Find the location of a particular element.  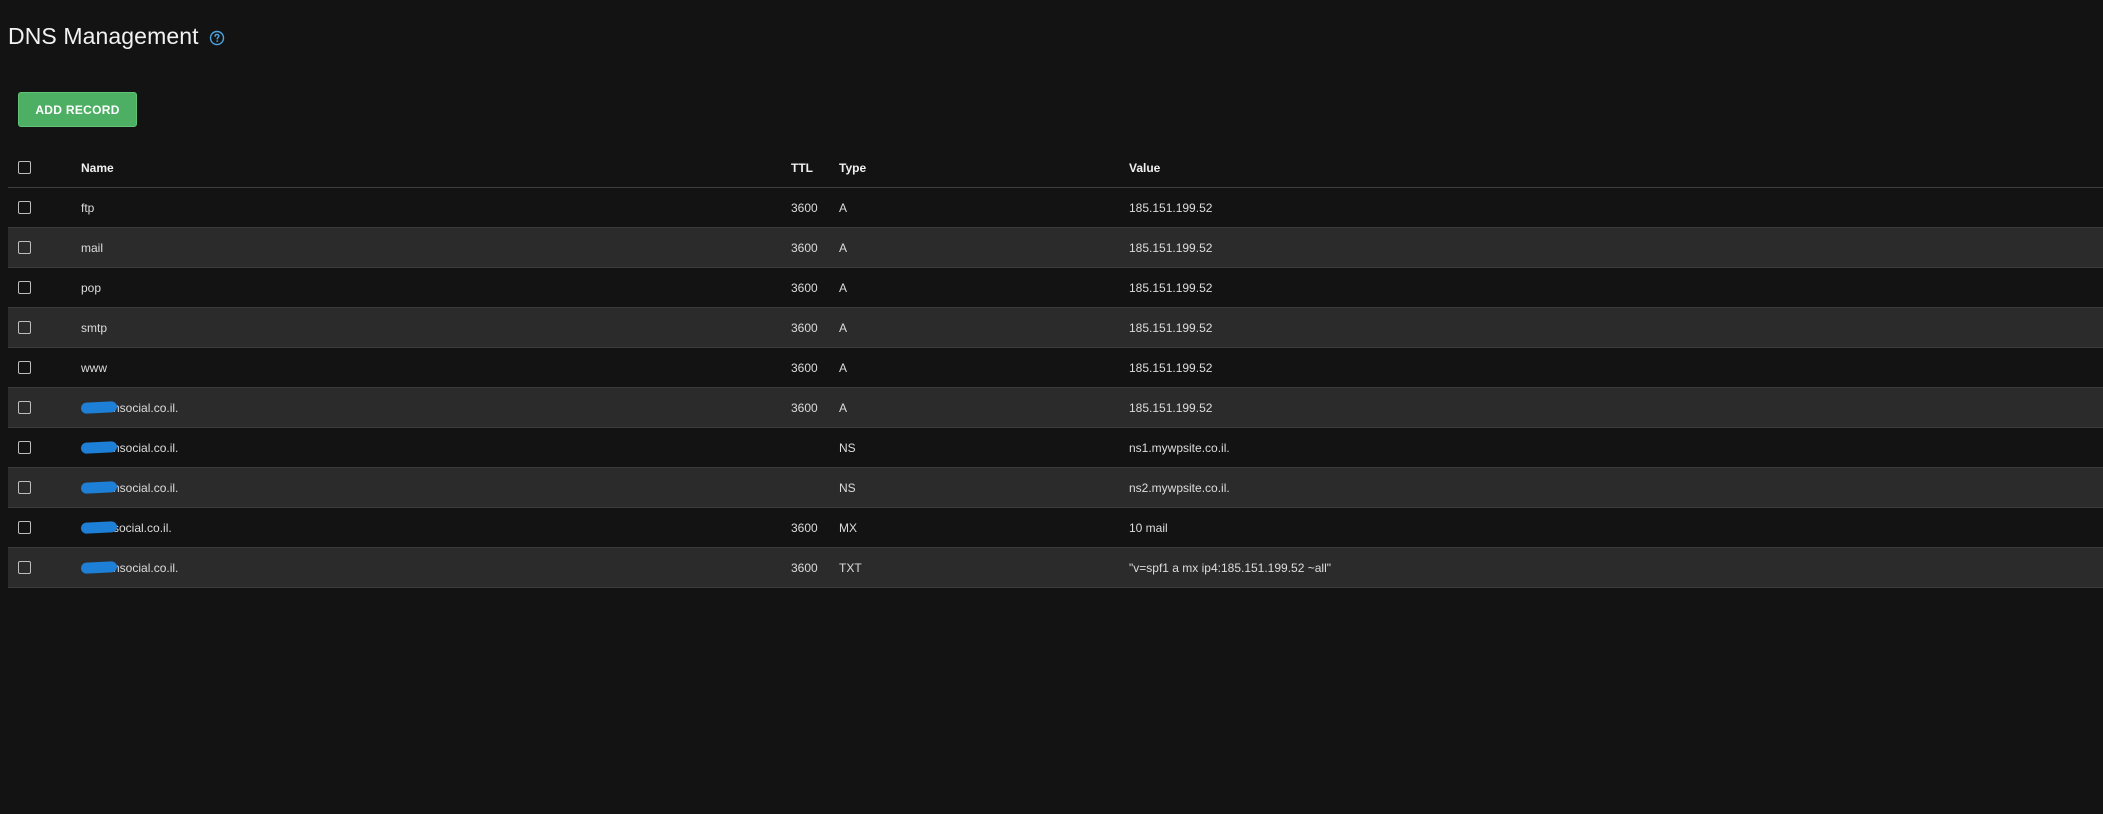

table-row: nsocial.co.il. 3600 A 185.151.199.52 is located at coordinates (1055, 408).